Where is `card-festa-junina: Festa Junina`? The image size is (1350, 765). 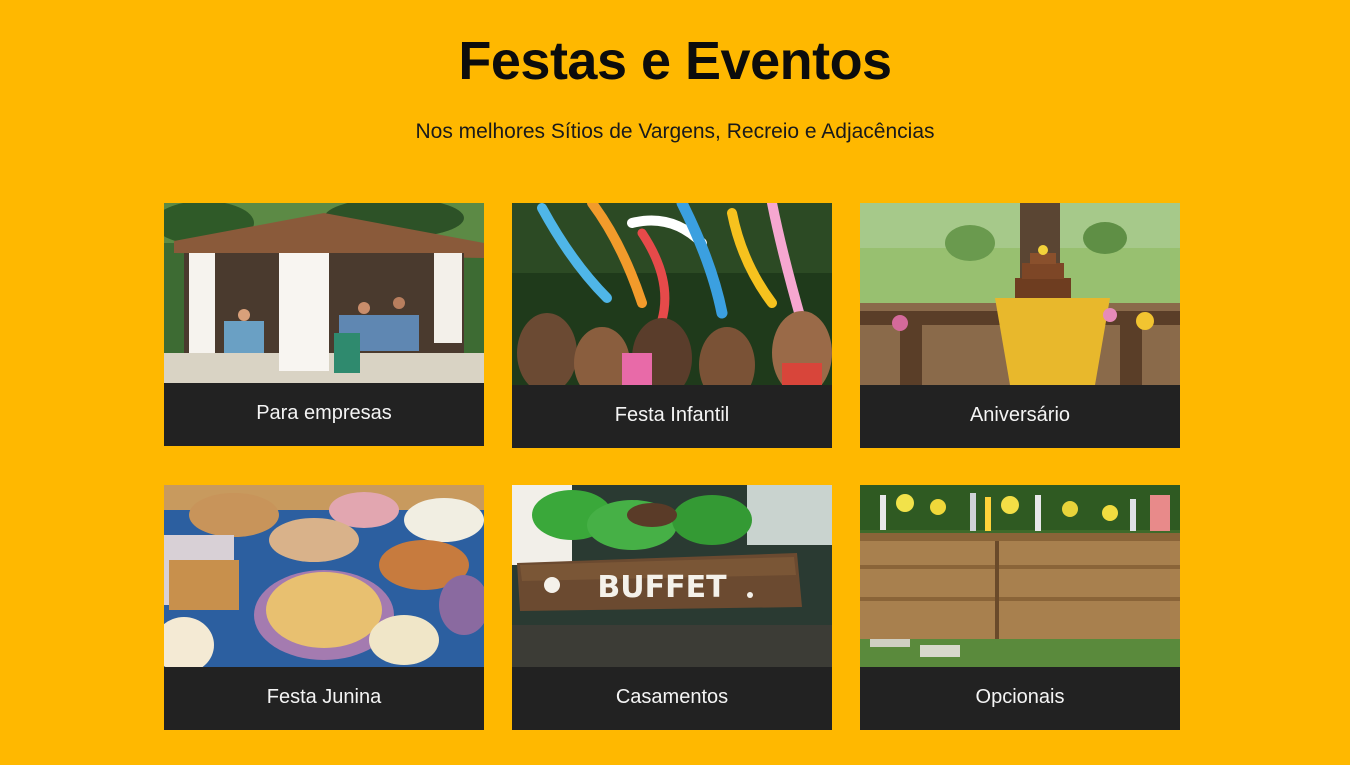 card-festa-junina: Festa Junina is located at coordinates (324, 607).